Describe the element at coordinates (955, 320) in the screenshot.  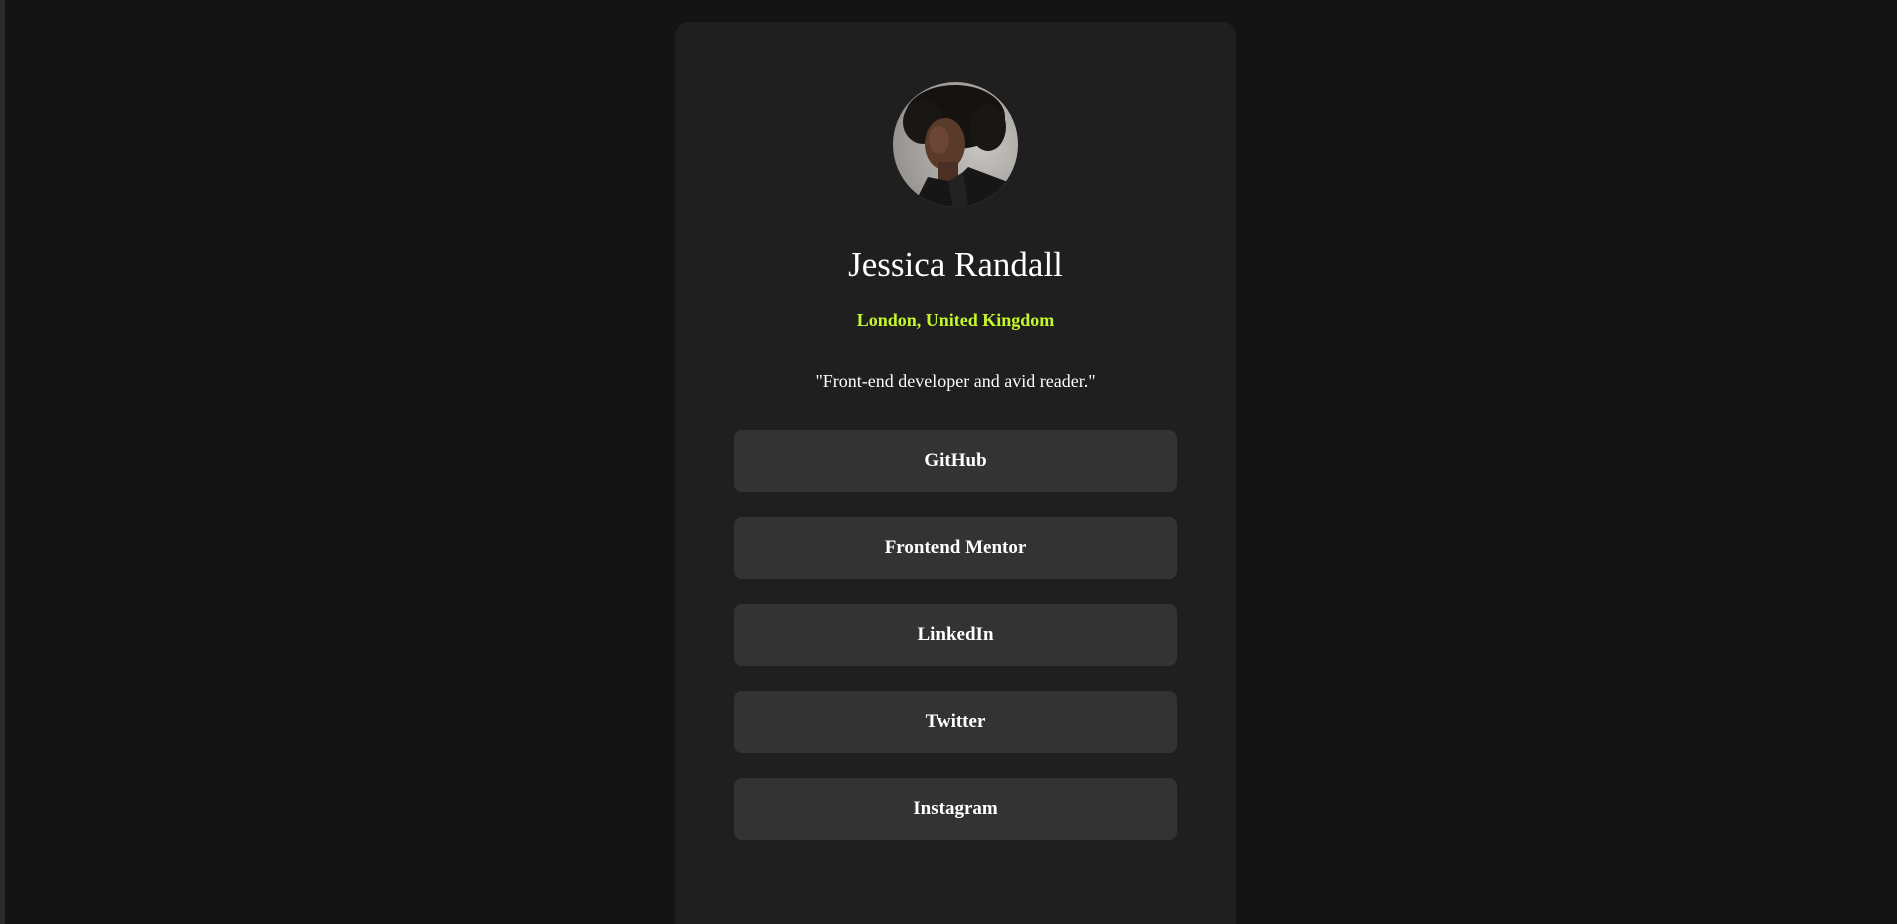
I see `profile-location: London, United Kingdom` at that location.